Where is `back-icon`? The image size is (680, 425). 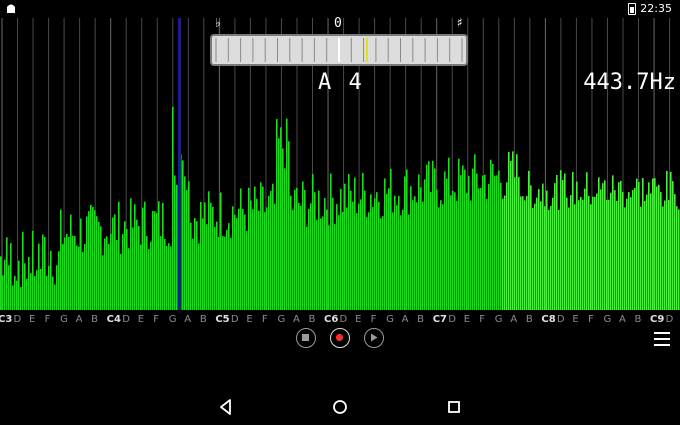
back-icon is located at coordinates (226, 407).